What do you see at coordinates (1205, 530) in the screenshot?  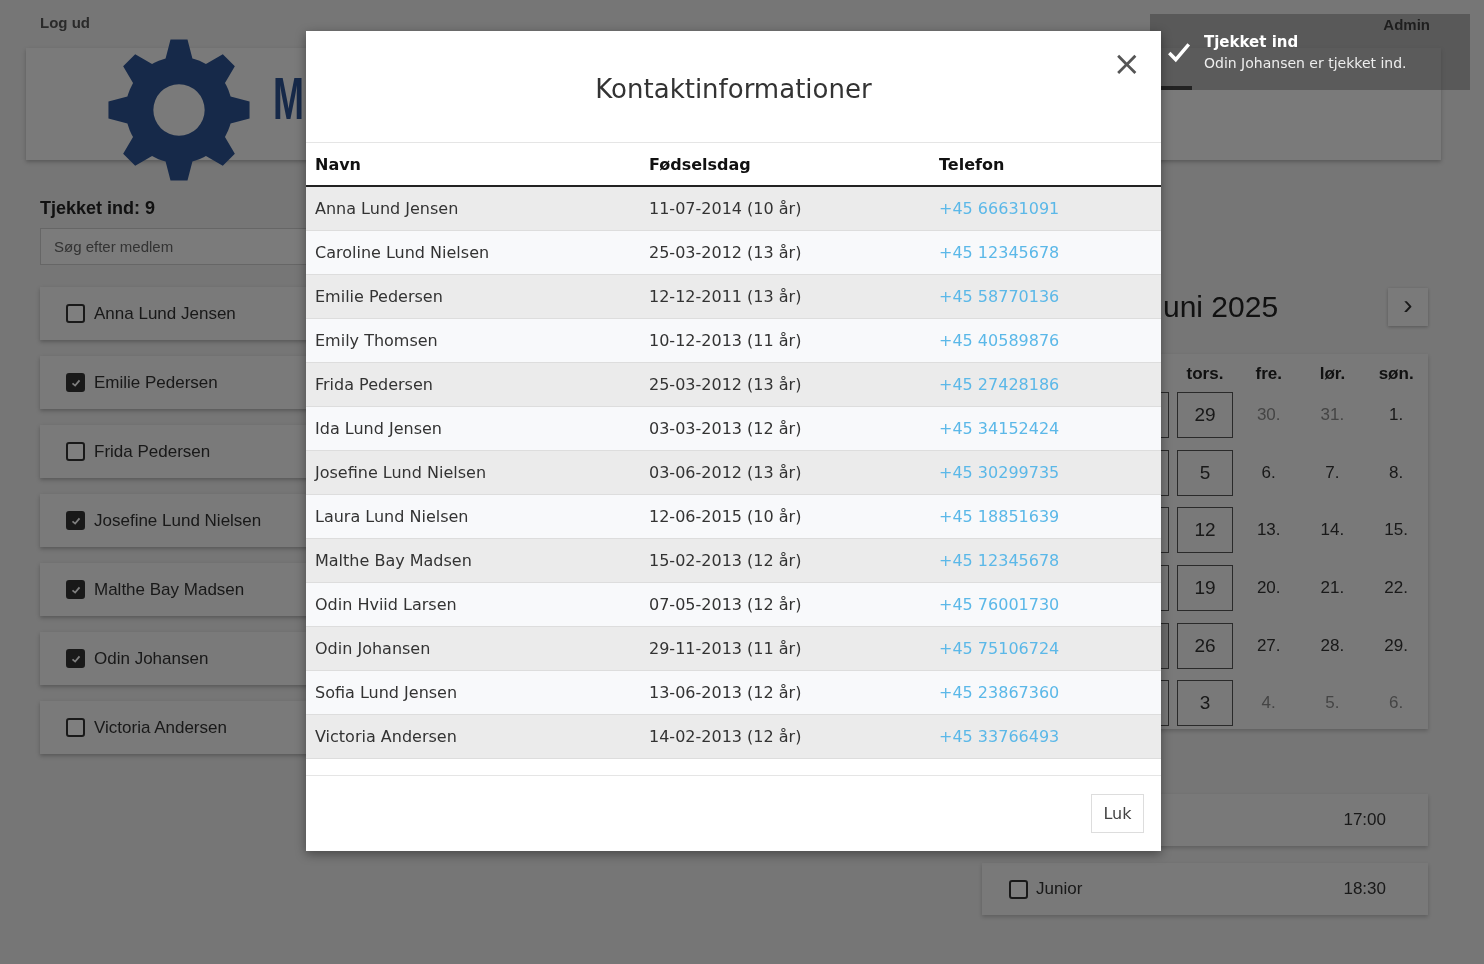 I see `day-cell: 12` at bounding box center [1205, 530].